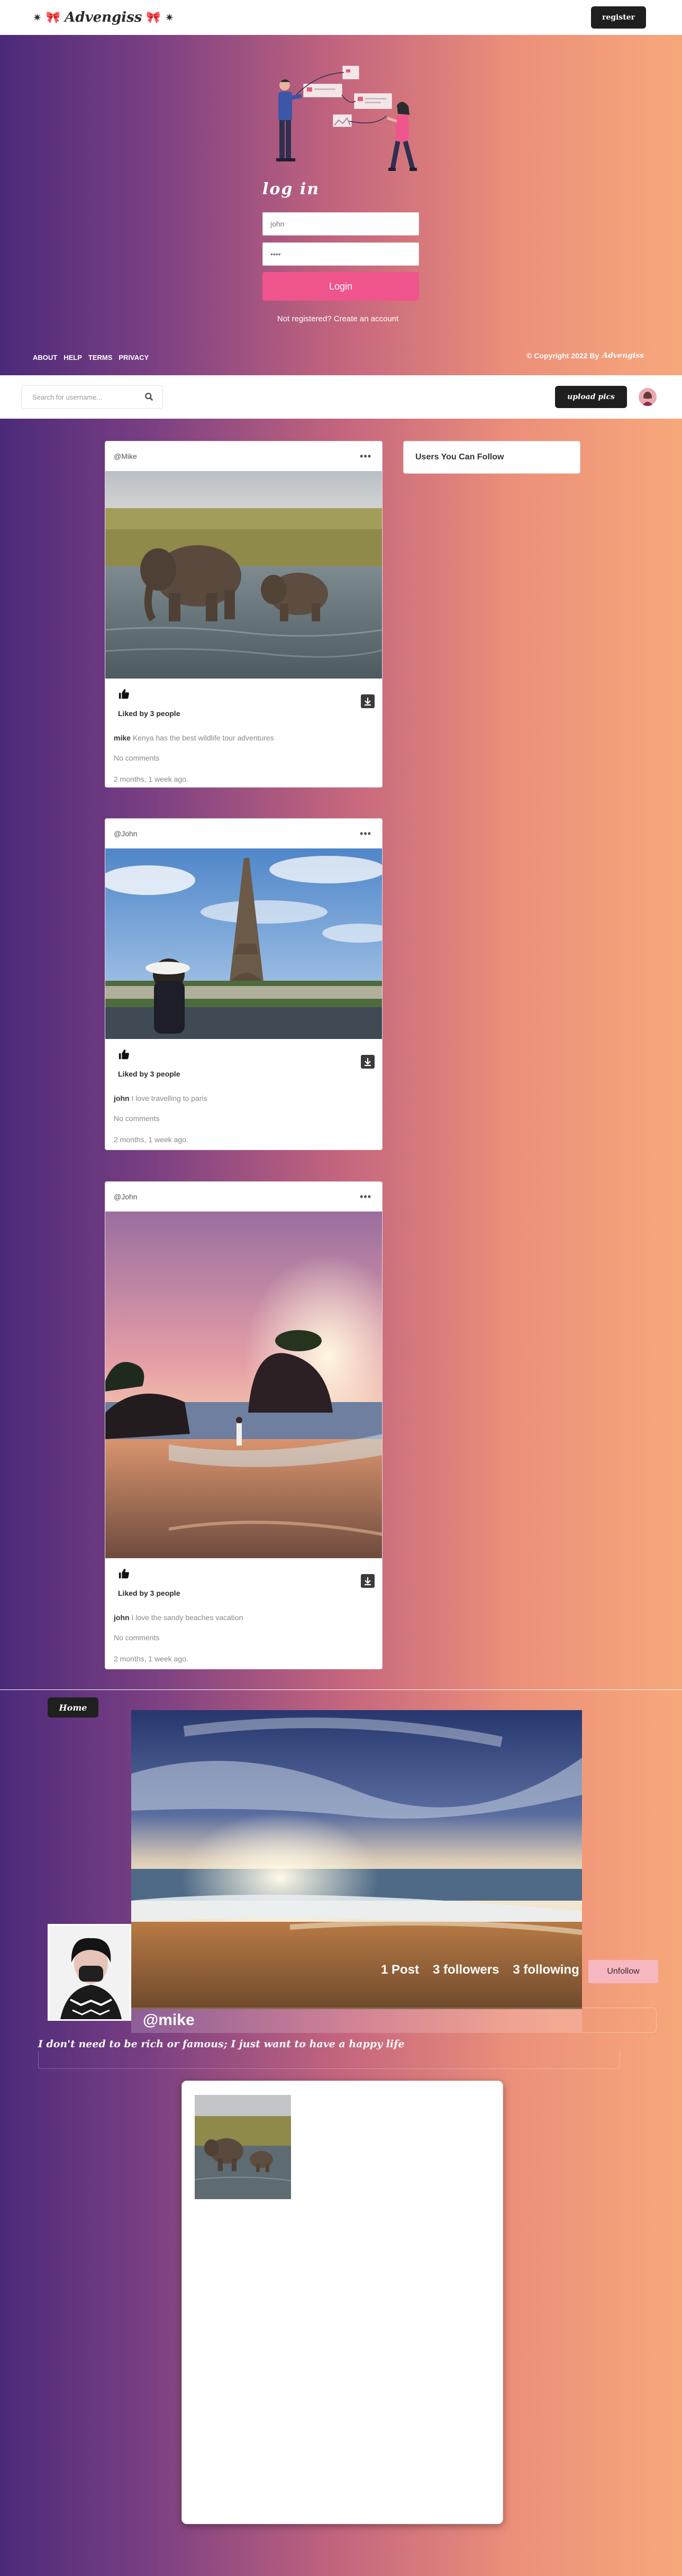 The image size is (682, 2576). What do you see at coordinates (400, 1970) in the screenshot?
I see `posts-count: 1 Post` at bounding box center [400, 1970].